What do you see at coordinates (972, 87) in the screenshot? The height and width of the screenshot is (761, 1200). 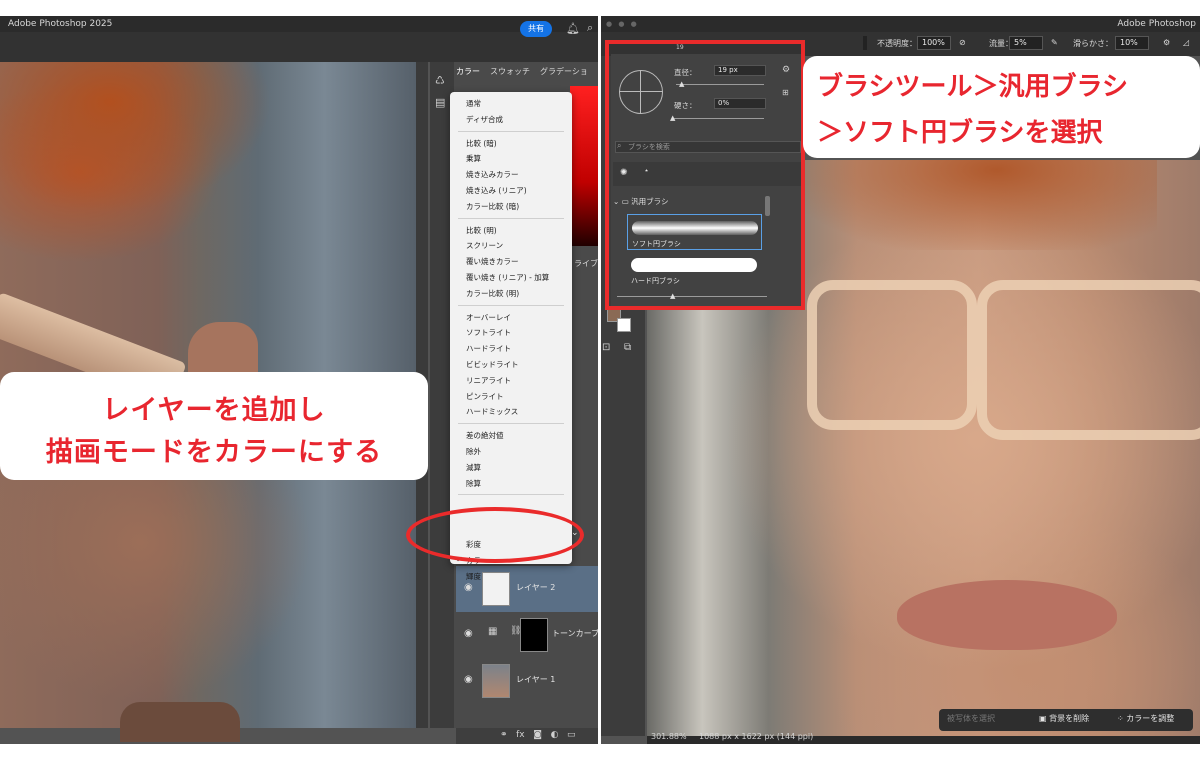 I see `callout-right-line1: ブラシツール＞汎用ブラシ` at bounding box center [972, 87].